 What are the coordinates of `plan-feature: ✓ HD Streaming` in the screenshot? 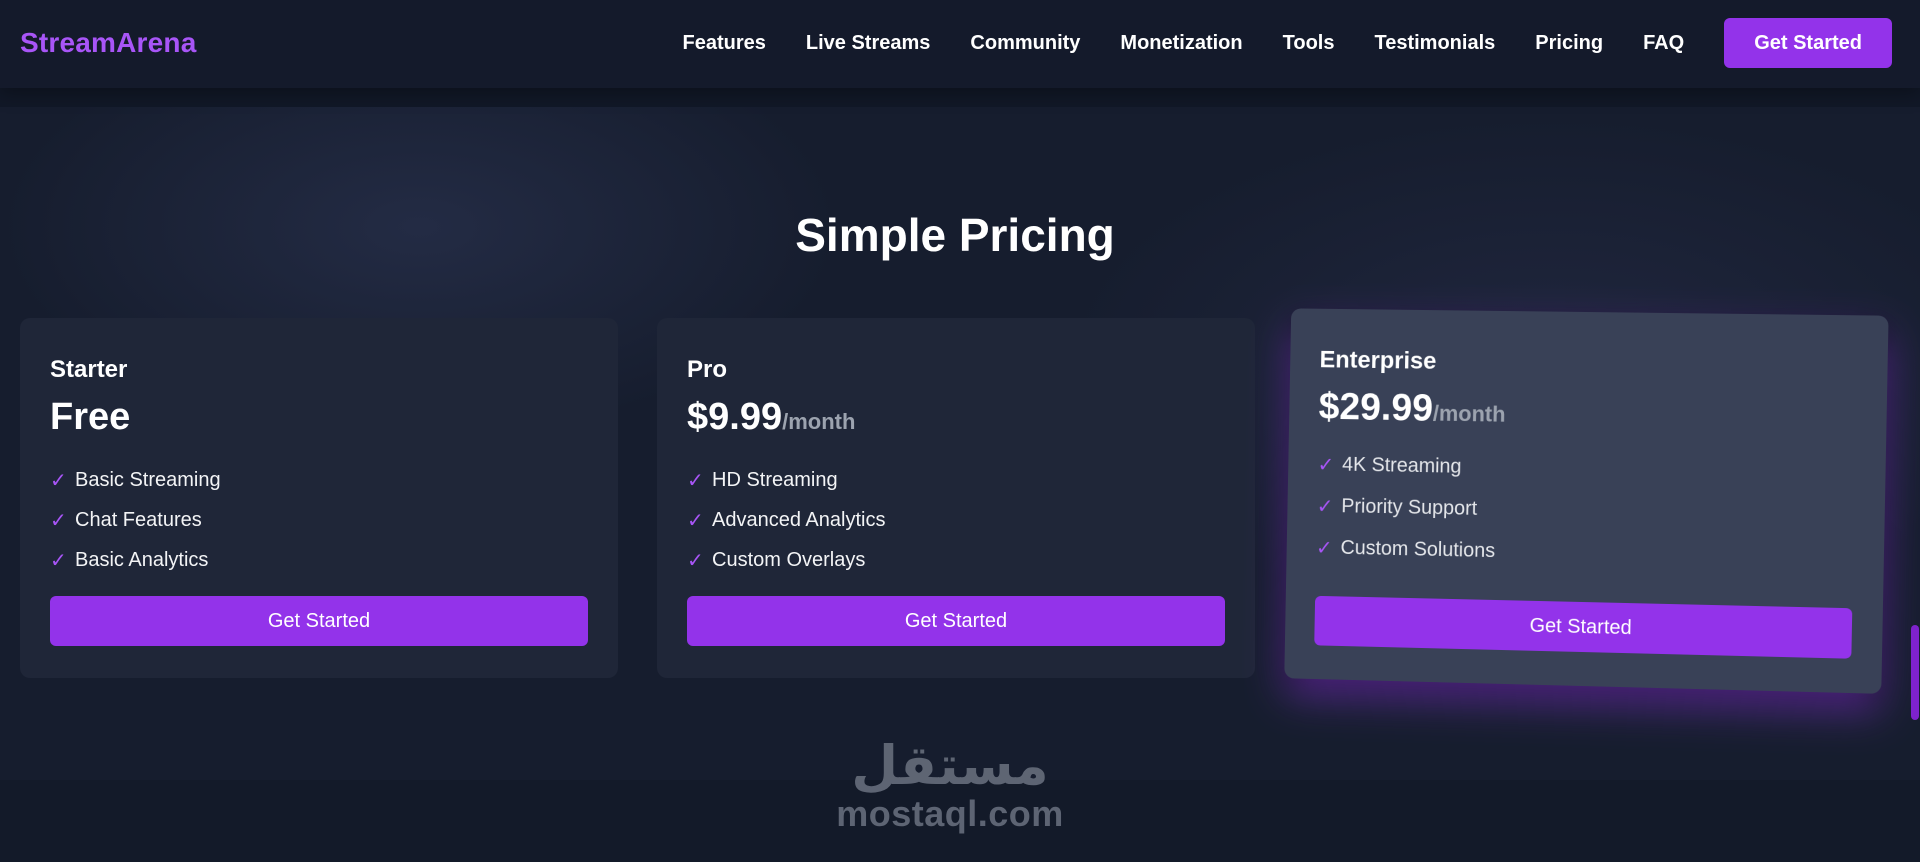 It's located at (786, 480).